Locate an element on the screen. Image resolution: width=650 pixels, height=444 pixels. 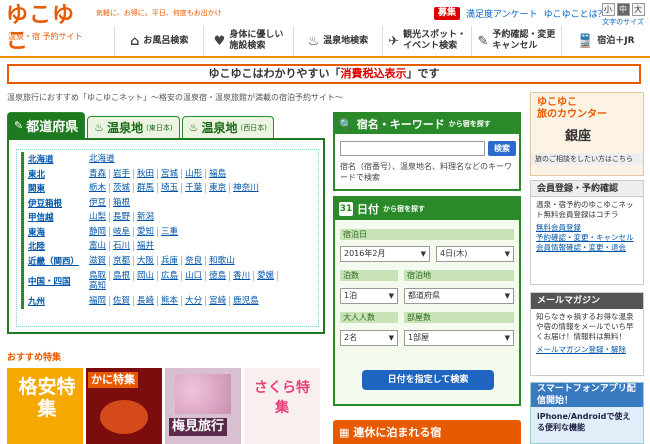
region-link-chugoku-shikoku: 中国・四国 is located at coordinates (57, 281).